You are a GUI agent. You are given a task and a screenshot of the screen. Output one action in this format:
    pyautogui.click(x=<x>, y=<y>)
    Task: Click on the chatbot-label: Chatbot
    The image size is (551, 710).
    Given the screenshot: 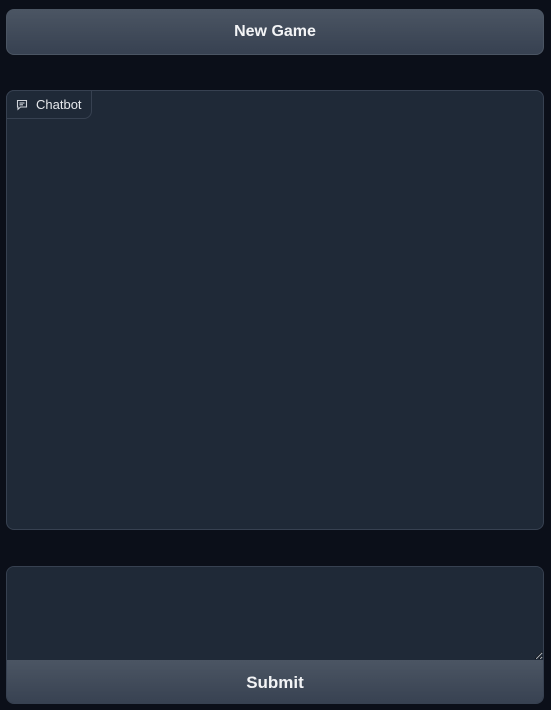 What is the action you would take?
    pyautogui.click(x=59, y=104)
    